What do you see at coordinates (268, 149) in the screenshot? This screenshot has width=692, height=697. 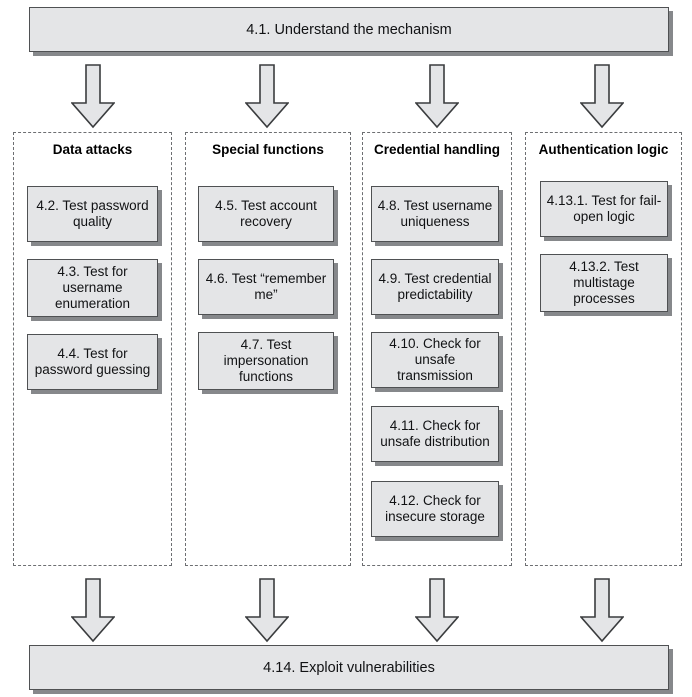 I see `group-title-special-functions: Special functions` at bounding box center [268, 149].